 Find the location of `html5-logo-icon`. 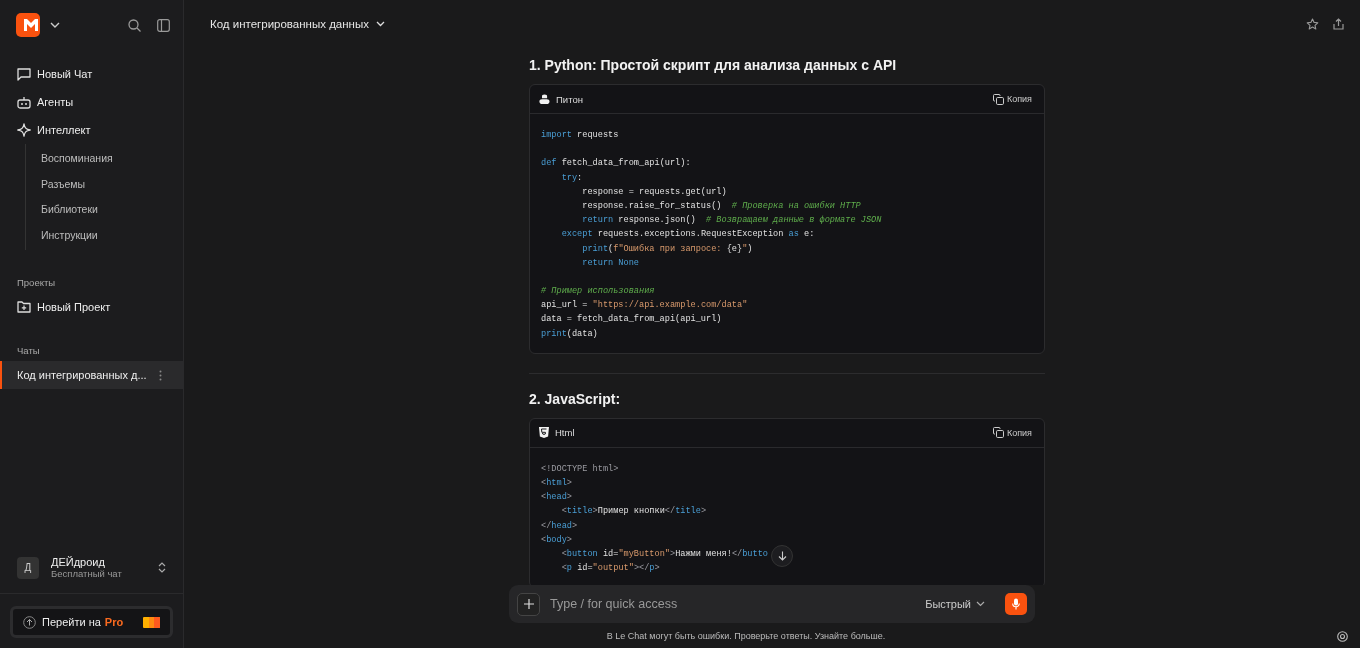

html5-logo-icon is located at coordinates (544, 433).